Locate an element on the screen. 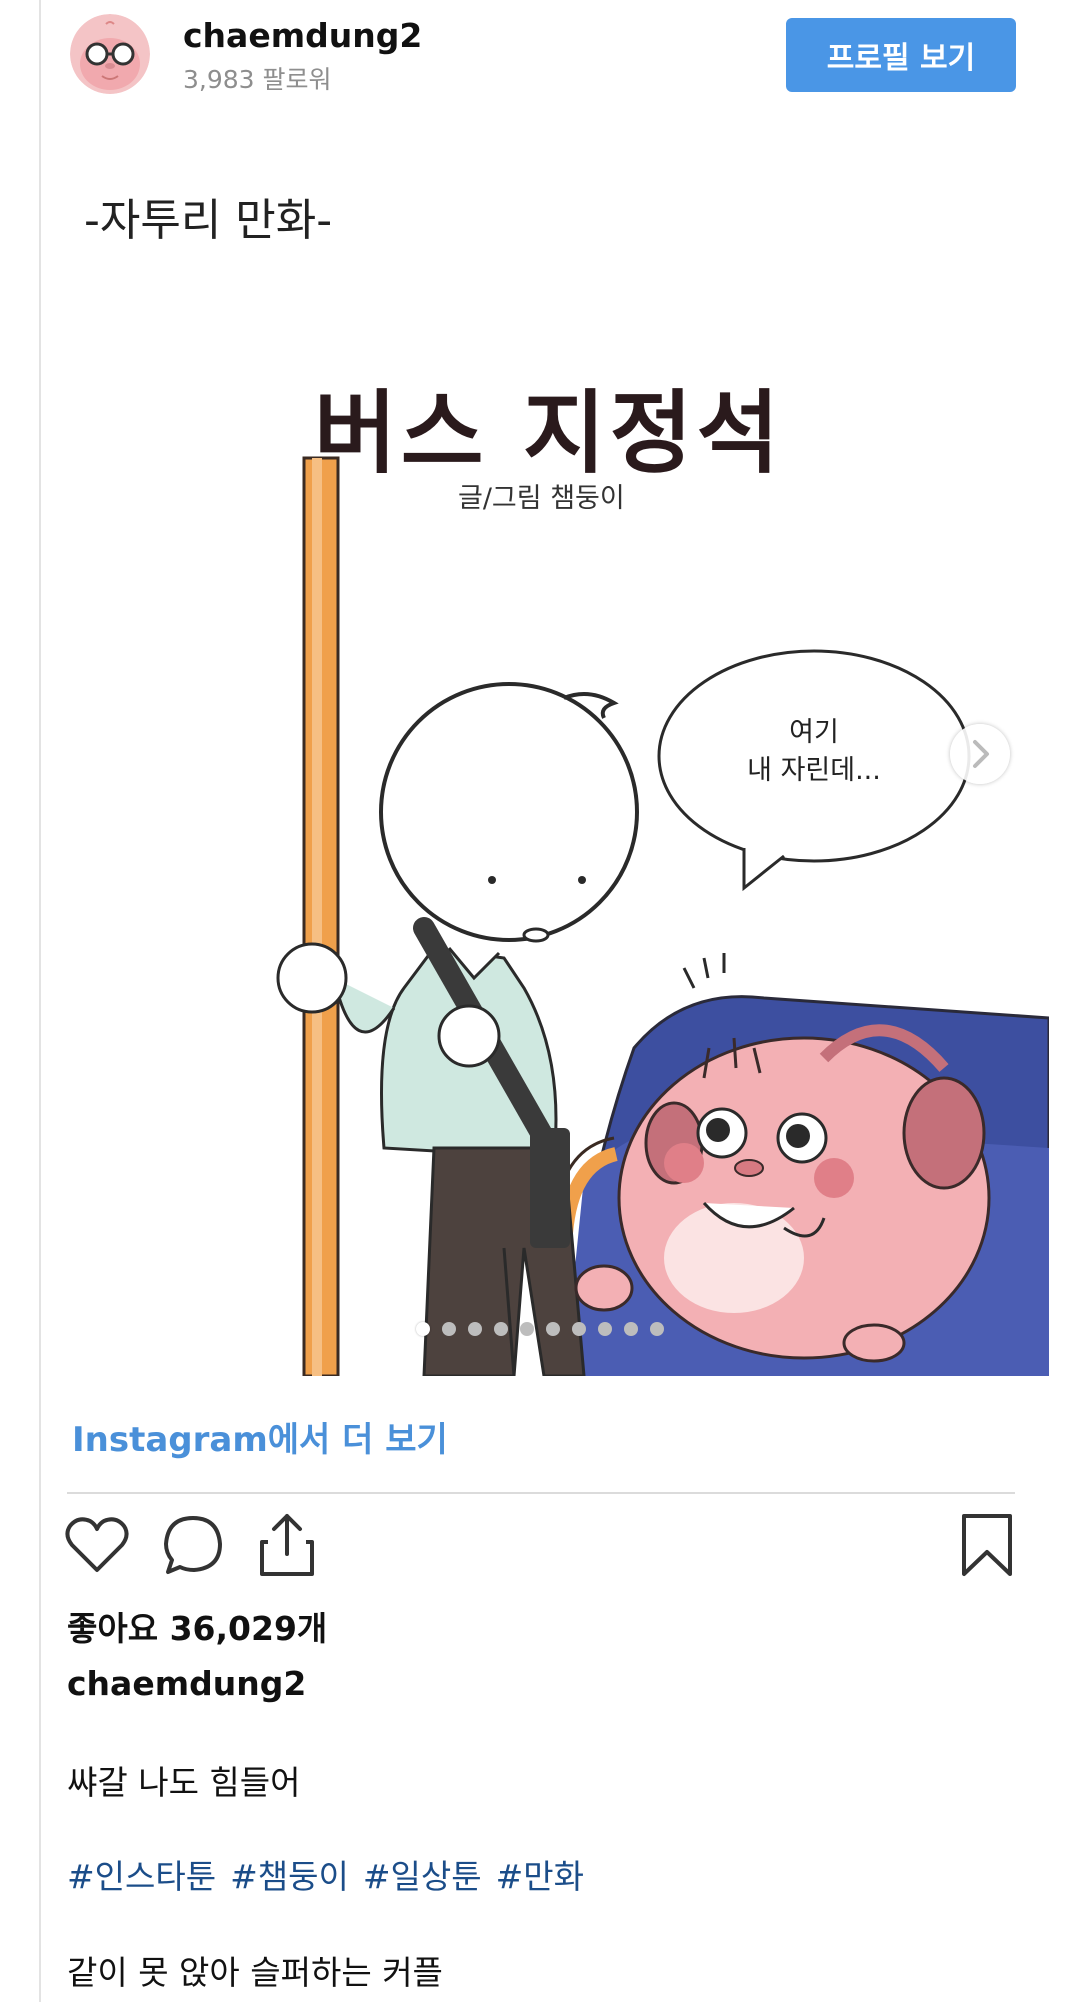 The image size is (1079, 2002). hashtag-link: #만화 is located at coordinates (540, 1876).